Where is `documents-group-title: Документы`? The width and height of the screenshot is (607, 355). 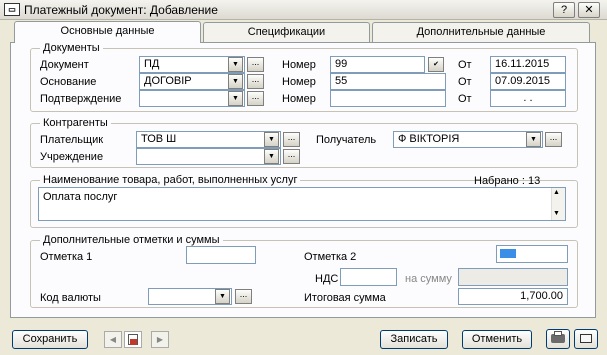
documents-group-title: Документы is located at coordinates (71, 48).